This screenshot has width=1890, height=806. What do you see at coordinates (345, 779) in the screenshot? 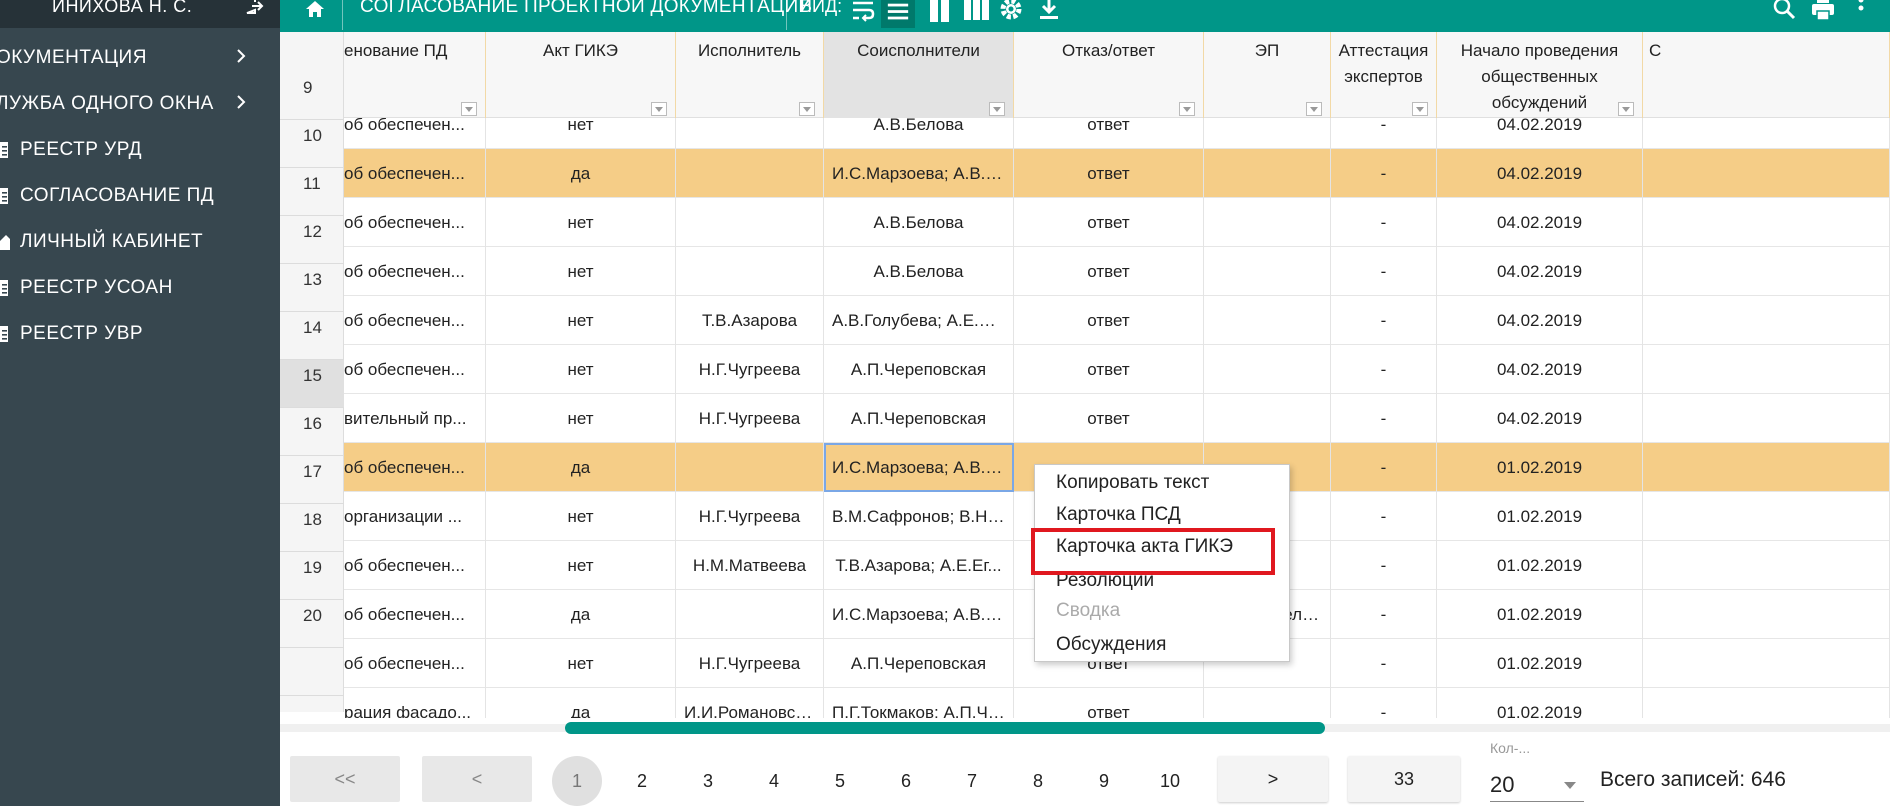
I see `first-page-button: <<` at bounding box center [345, 779].